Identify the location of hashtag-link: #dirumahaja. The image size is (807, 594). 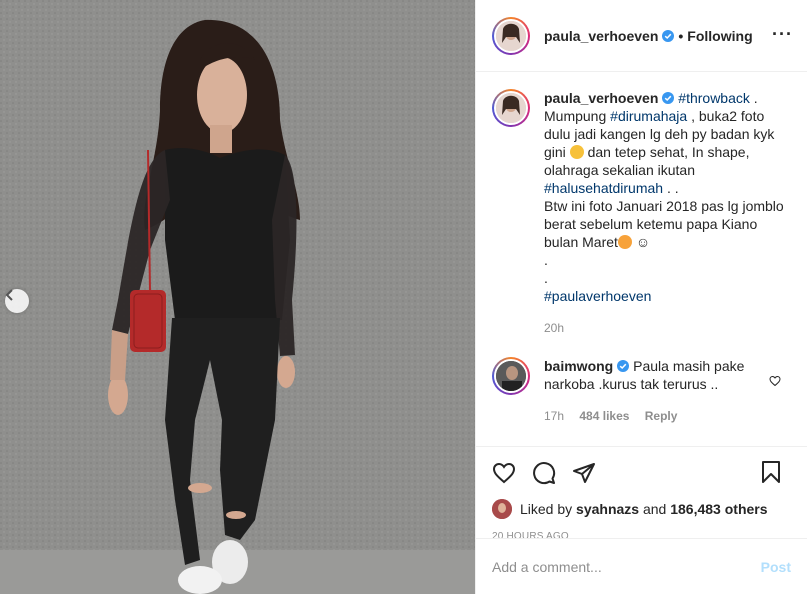
(648, 116).